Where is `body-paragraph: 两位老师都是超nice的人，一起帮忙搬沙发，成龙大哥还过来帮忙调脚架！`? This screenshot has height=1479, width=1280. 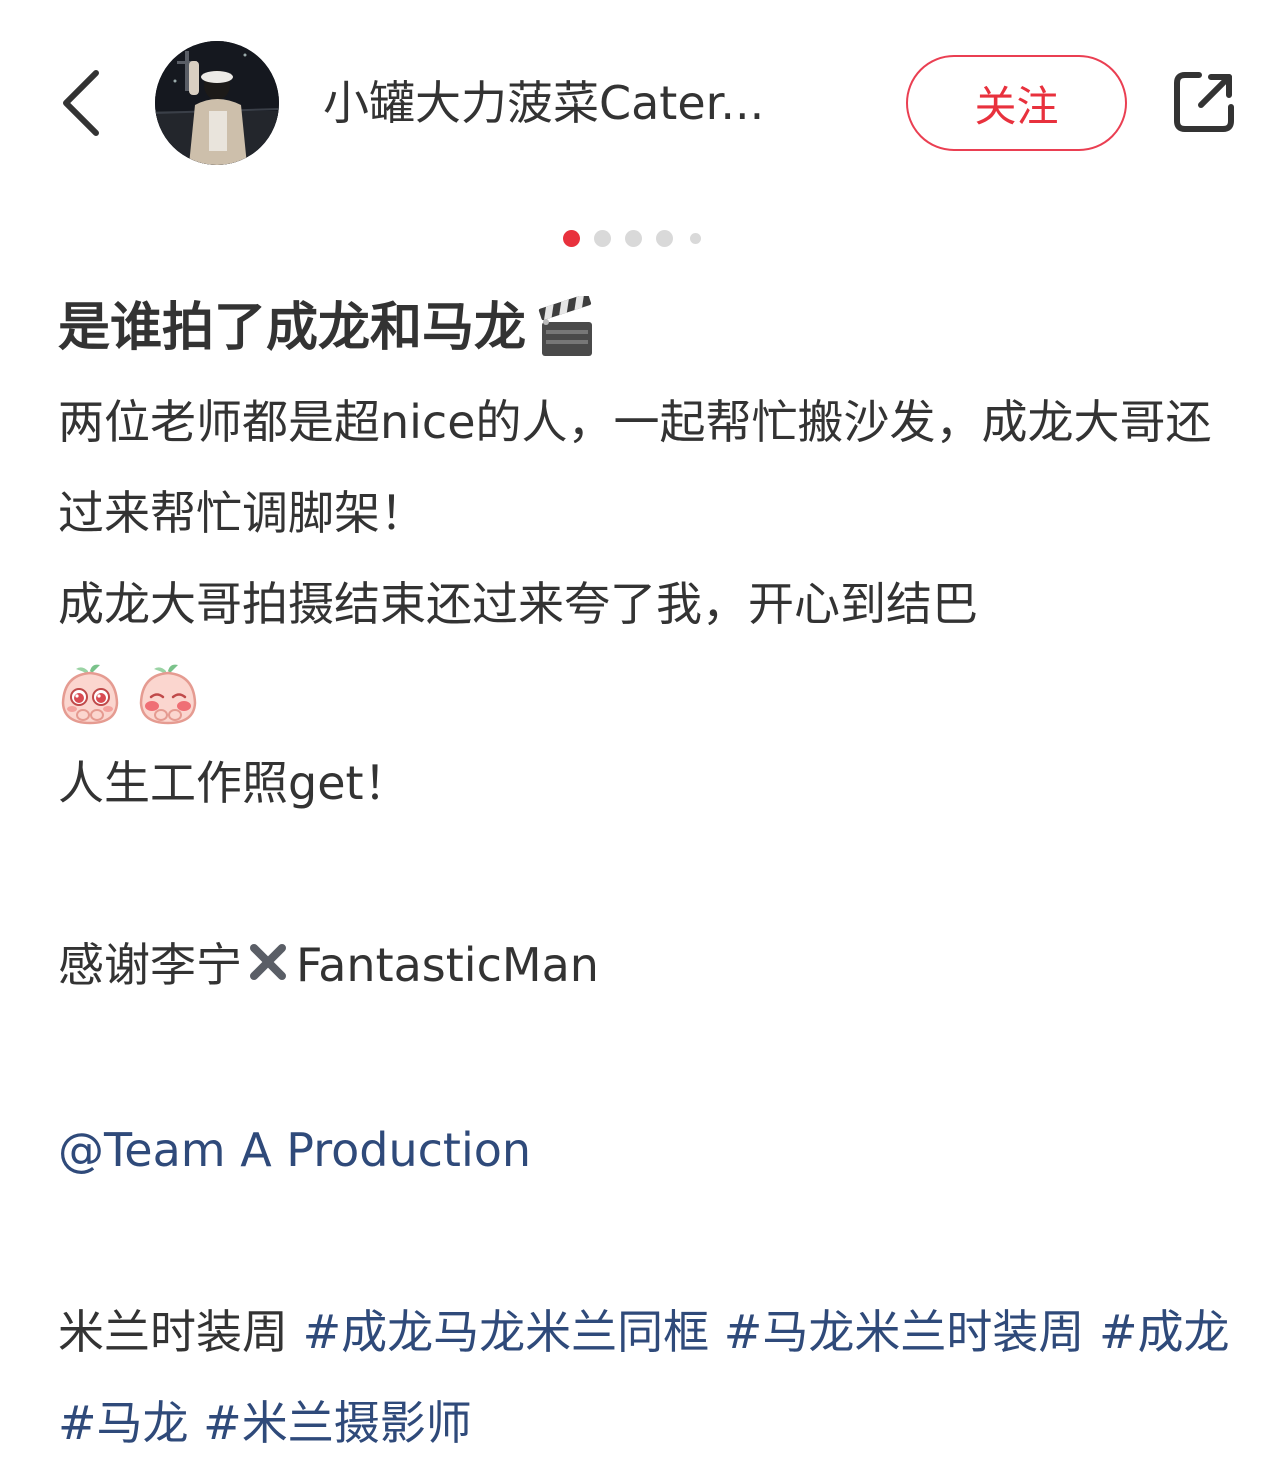 body-paragraph: 两位老师都是超nice的人，一起帮忙搬沙发，成龙大哥还过来帮忙调脚架！ is located at coordinates (635, 467).